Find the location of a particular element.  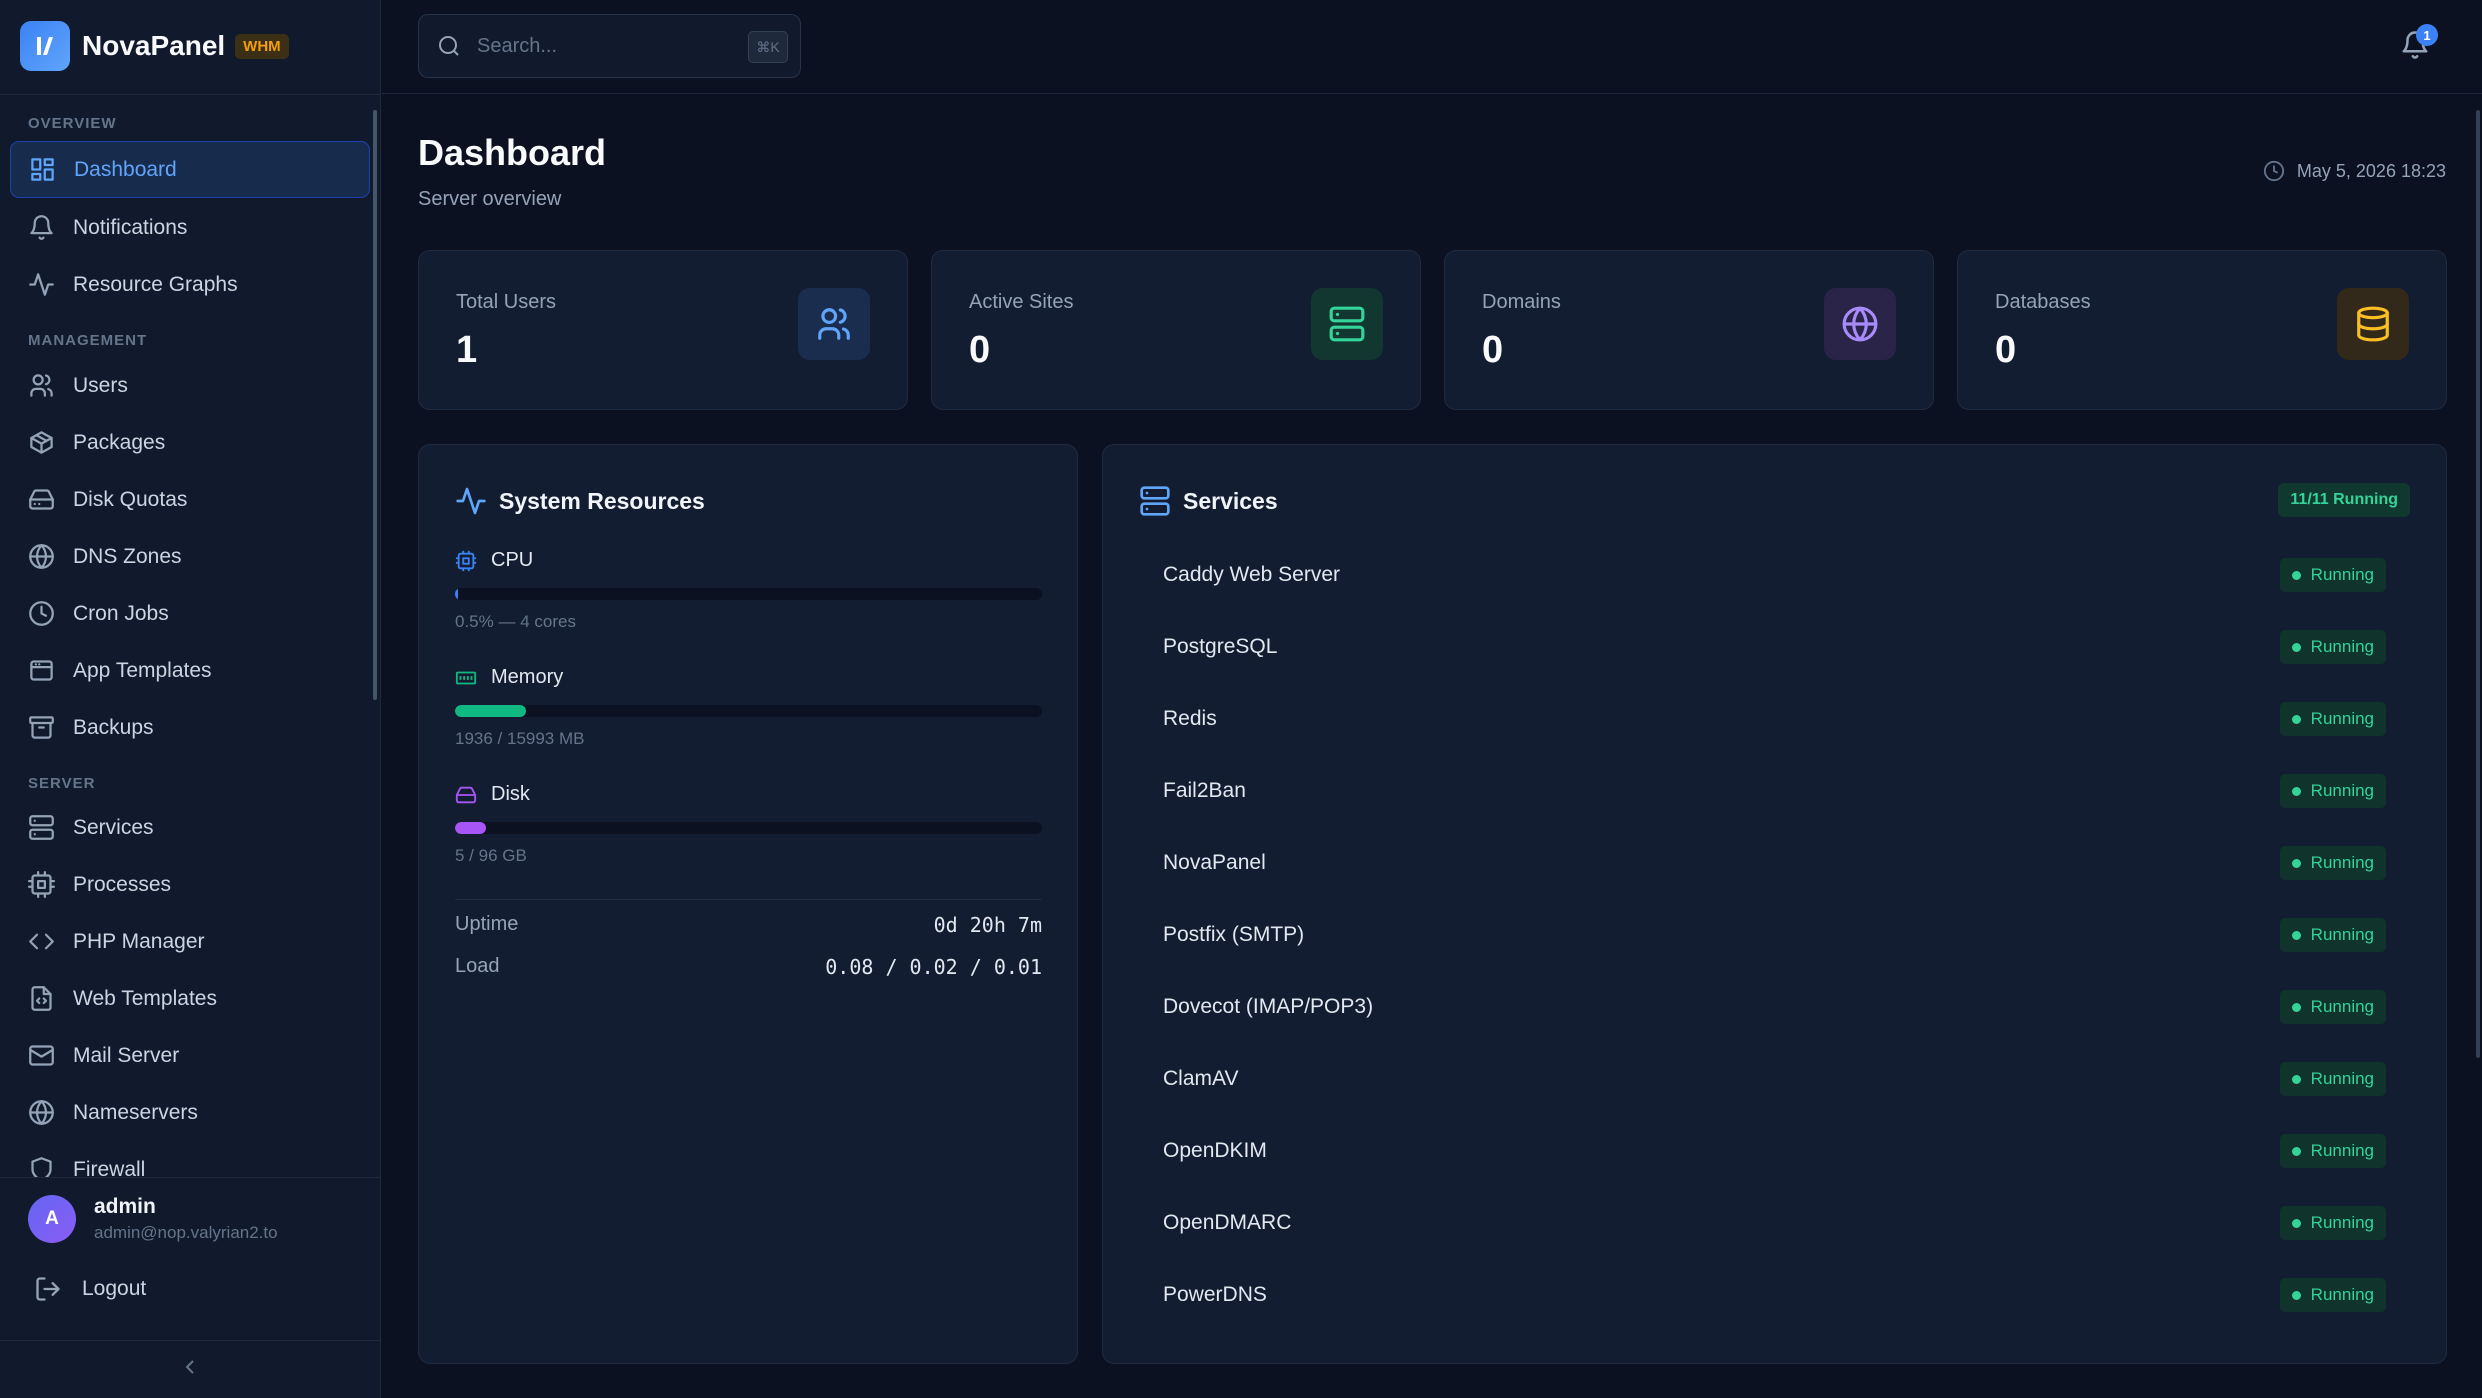

sidebar-item-php-manager: PHP Manager is located at coordinates (190, 941).